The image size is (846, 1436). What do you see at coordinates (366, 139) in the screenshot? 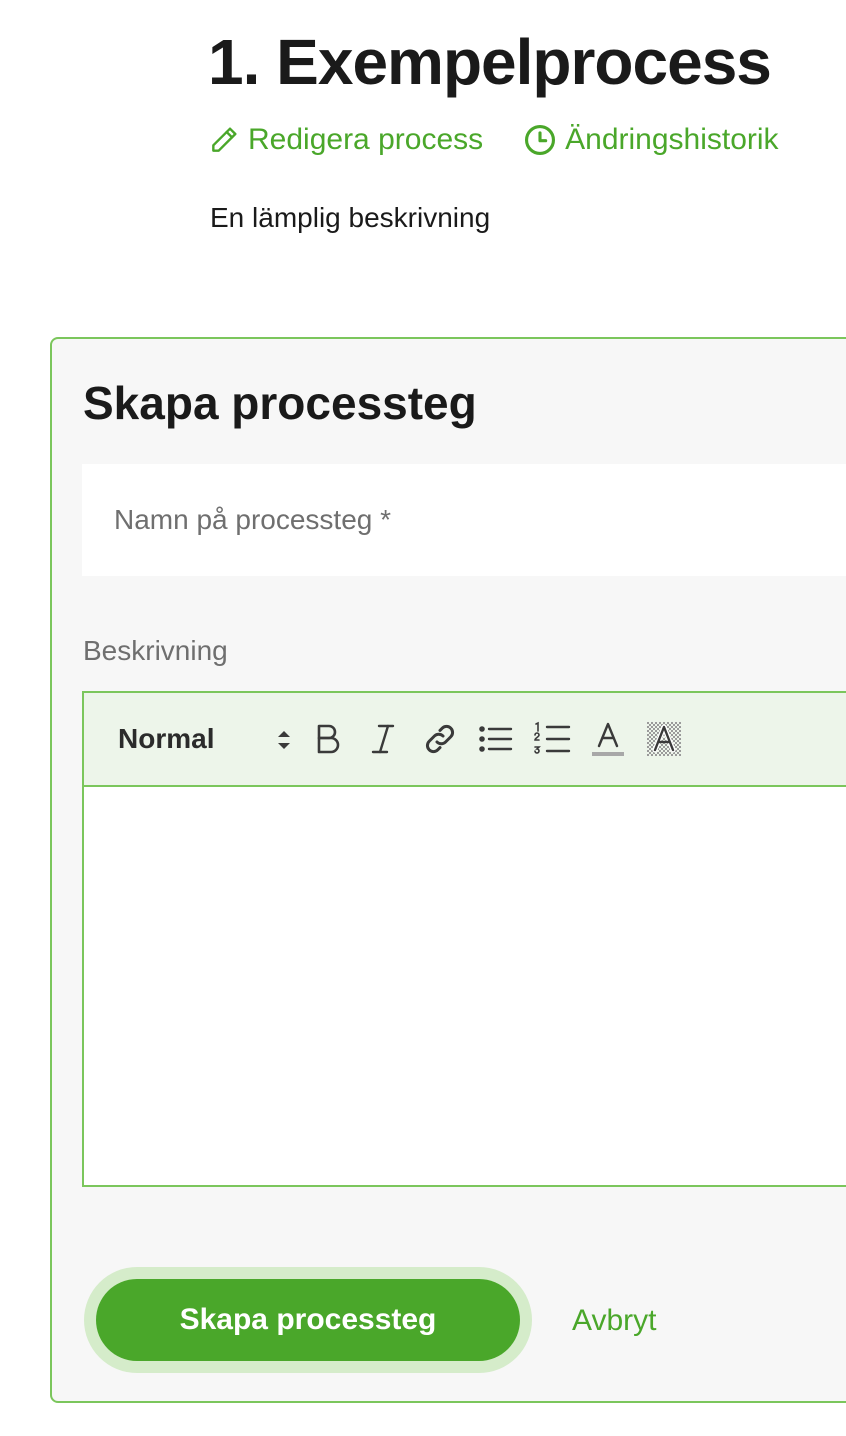
I see `edit-process-label: Redigera process` at bounding box center [366, 139].